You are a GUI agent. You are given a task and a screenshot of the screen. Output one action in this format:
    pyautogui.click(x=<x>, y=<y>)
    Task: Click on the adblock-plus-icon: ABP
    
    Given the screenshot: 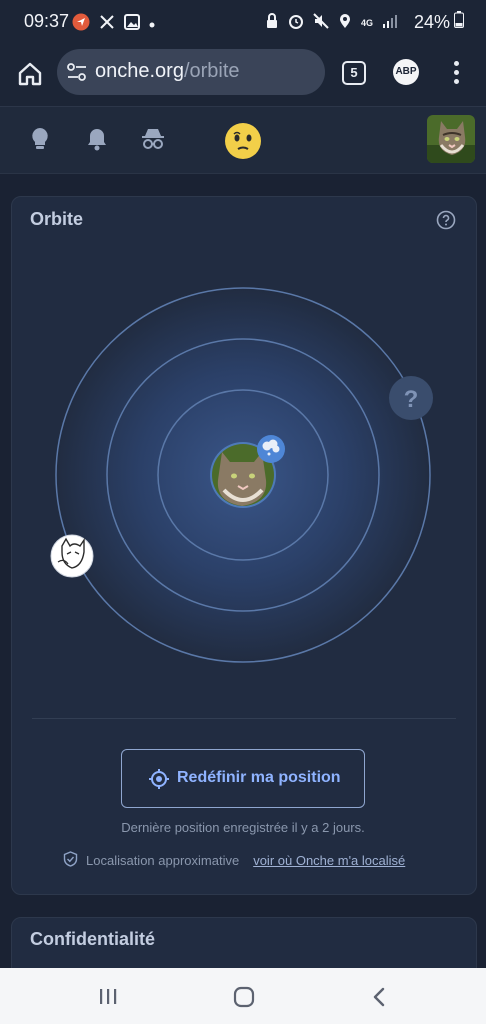 What is the action you would take?
    pyautogui.click(x=406, y=72)
    